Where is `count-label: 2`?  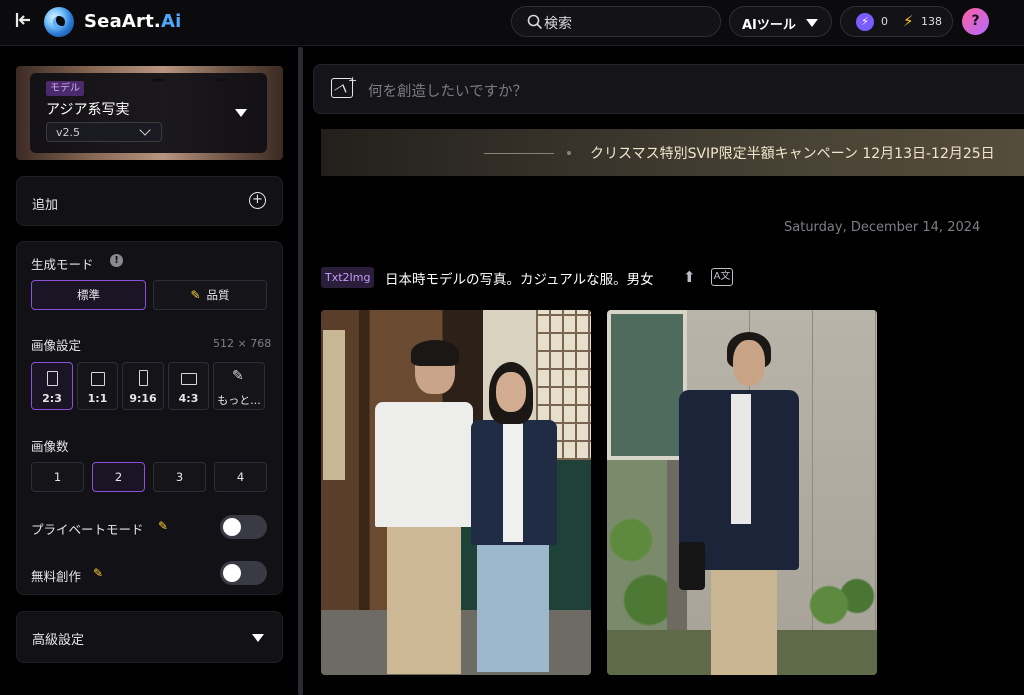 count-label: 2 is located at coordinates (118, 477).